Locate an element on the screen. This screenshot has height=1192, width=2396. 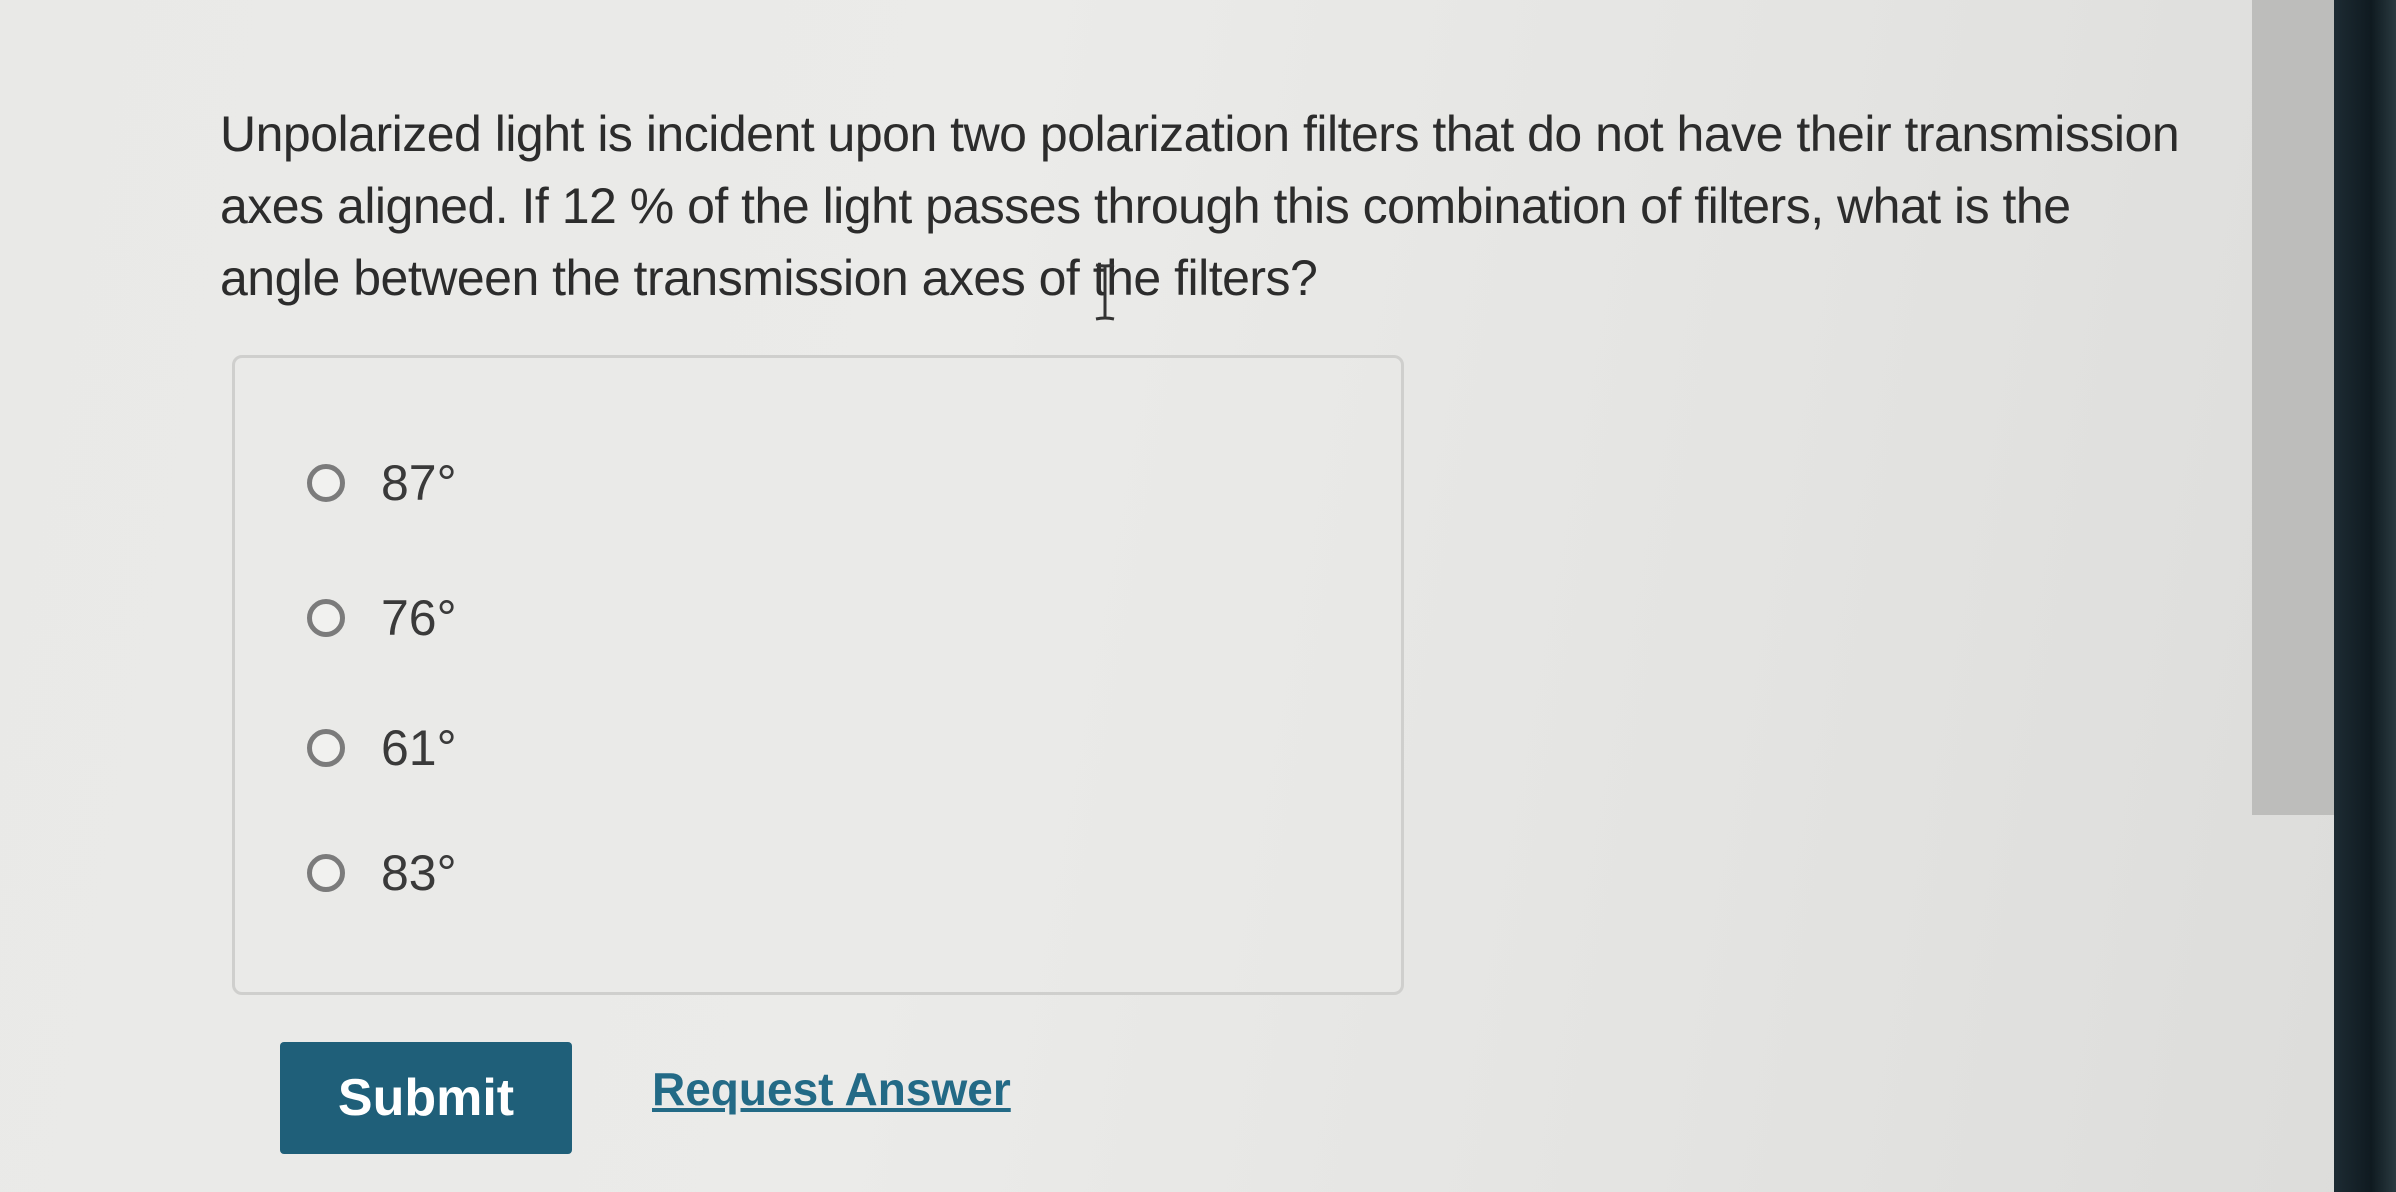
scrollbar-thumb is located at coordinates (2293, 407).